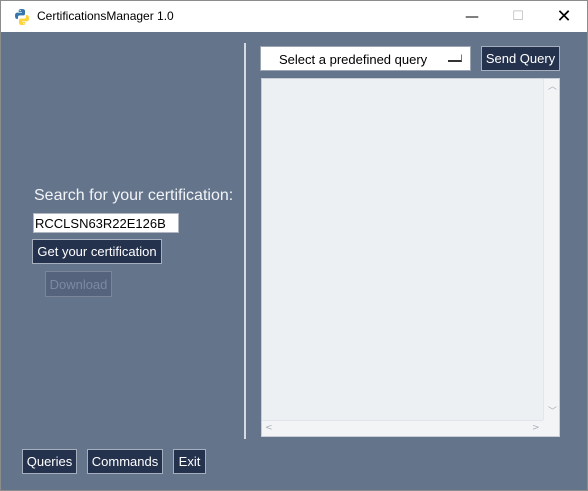 Image resolution: width=588 pixels, height=491 pixels. I want to click on maximize-button: ☐, so click(518, 16).